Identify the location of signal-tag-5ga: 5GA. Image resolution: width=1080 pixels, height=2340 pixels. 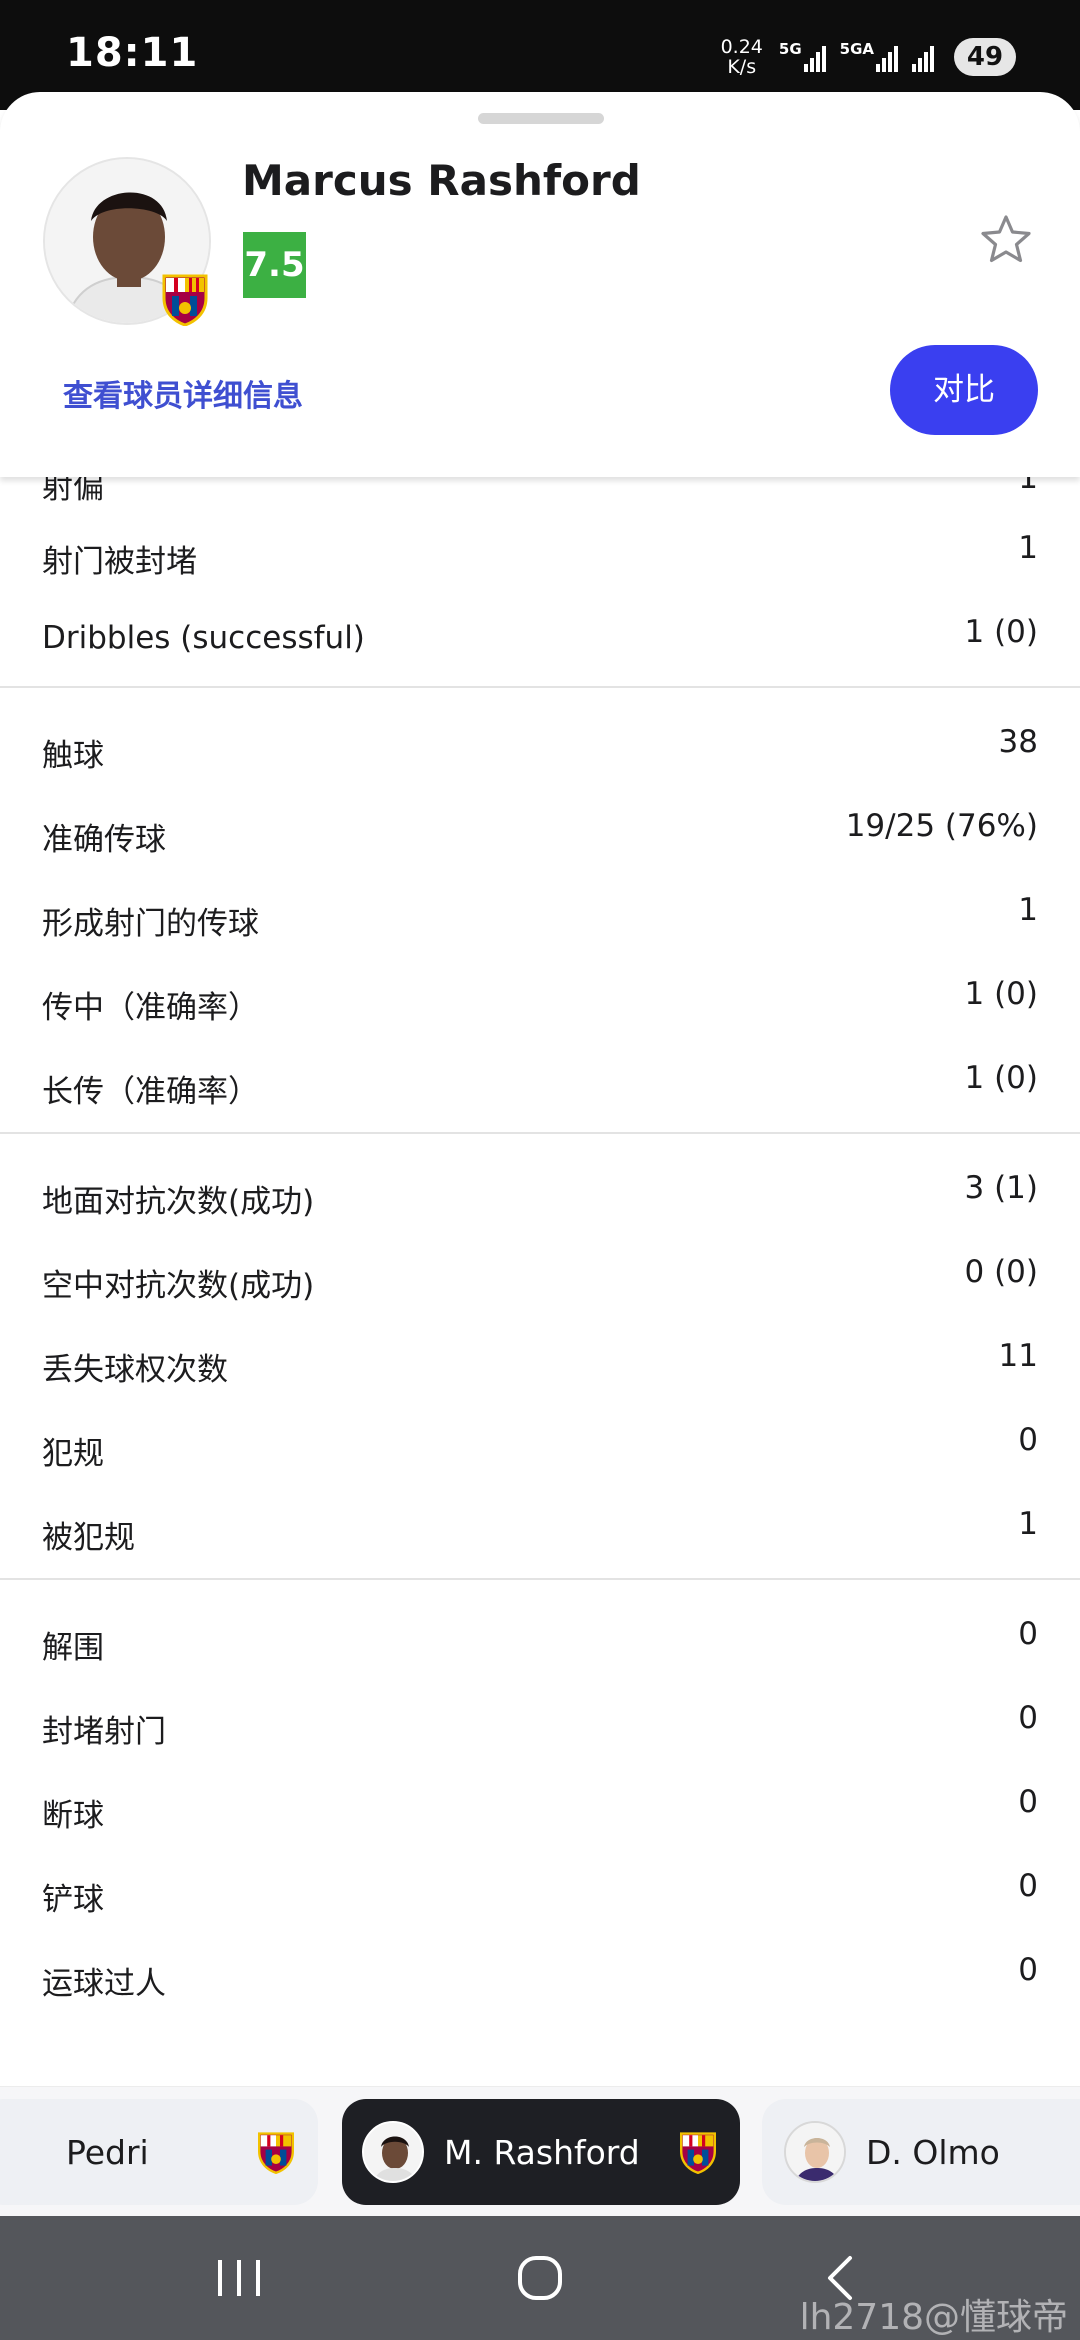
(856, 49).